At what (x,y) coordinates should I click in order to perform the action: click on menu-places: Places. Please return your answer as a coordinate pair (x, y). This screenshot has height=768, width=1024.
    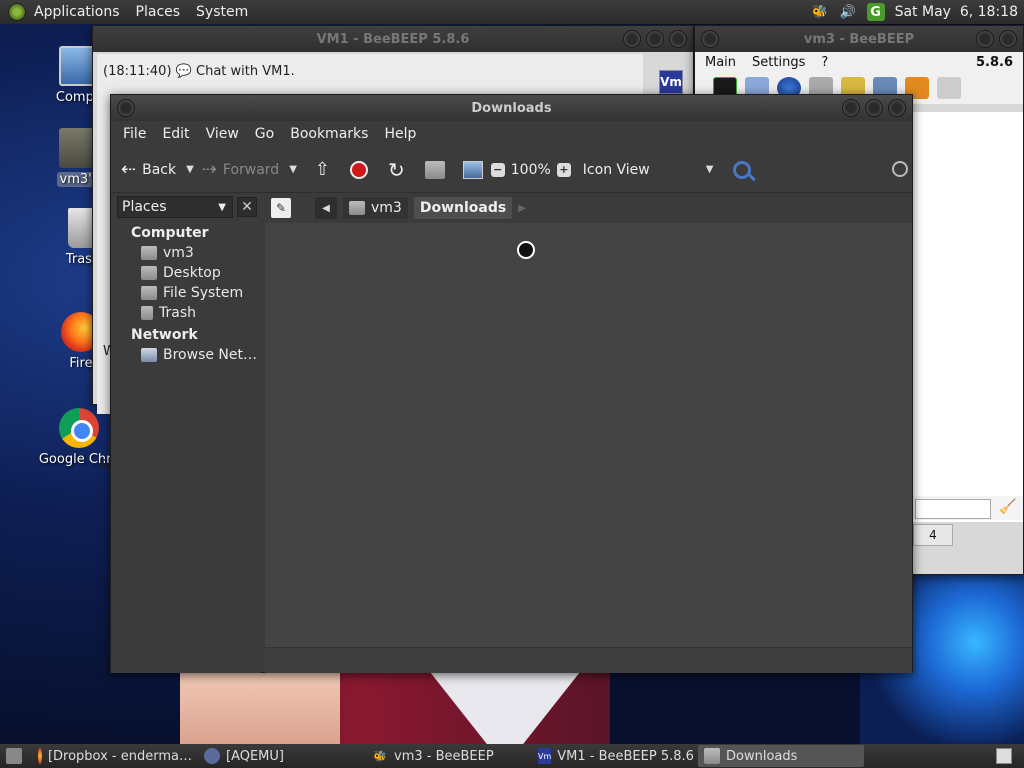
    Looking at the image, I should click on (158, 12).